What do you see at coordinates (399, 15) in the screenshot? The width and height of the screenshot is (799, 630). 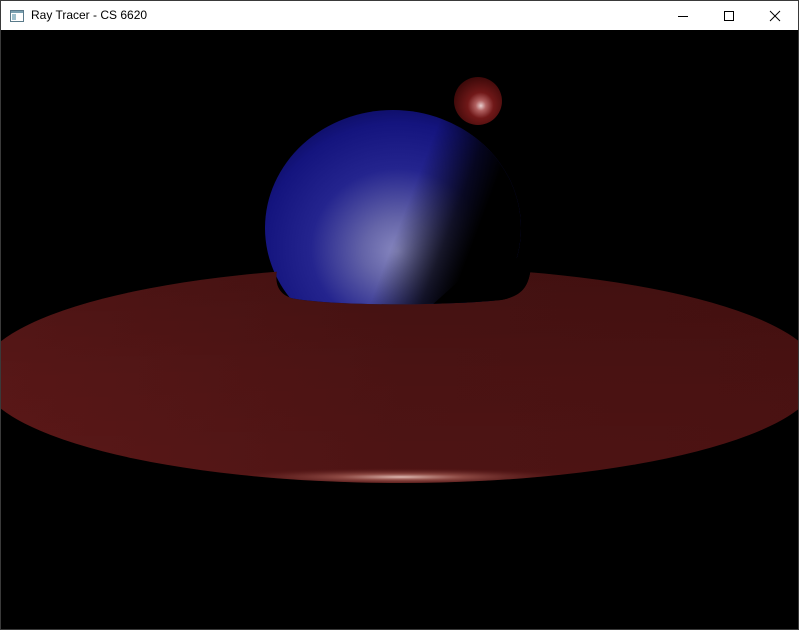 I see `title-bar: Ray Tracer - CS 6620` at bounding box center [399, 15].